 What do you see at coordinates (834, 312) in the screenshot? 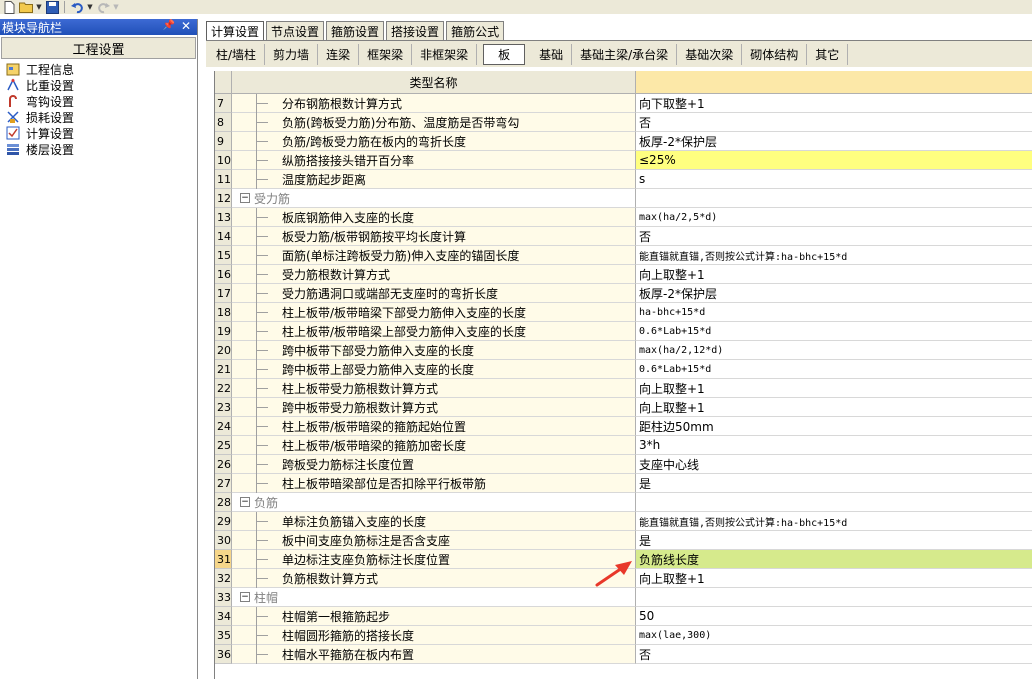
I see `setting-value: ha-bhc+15*d` at bounding box center [834, 312].